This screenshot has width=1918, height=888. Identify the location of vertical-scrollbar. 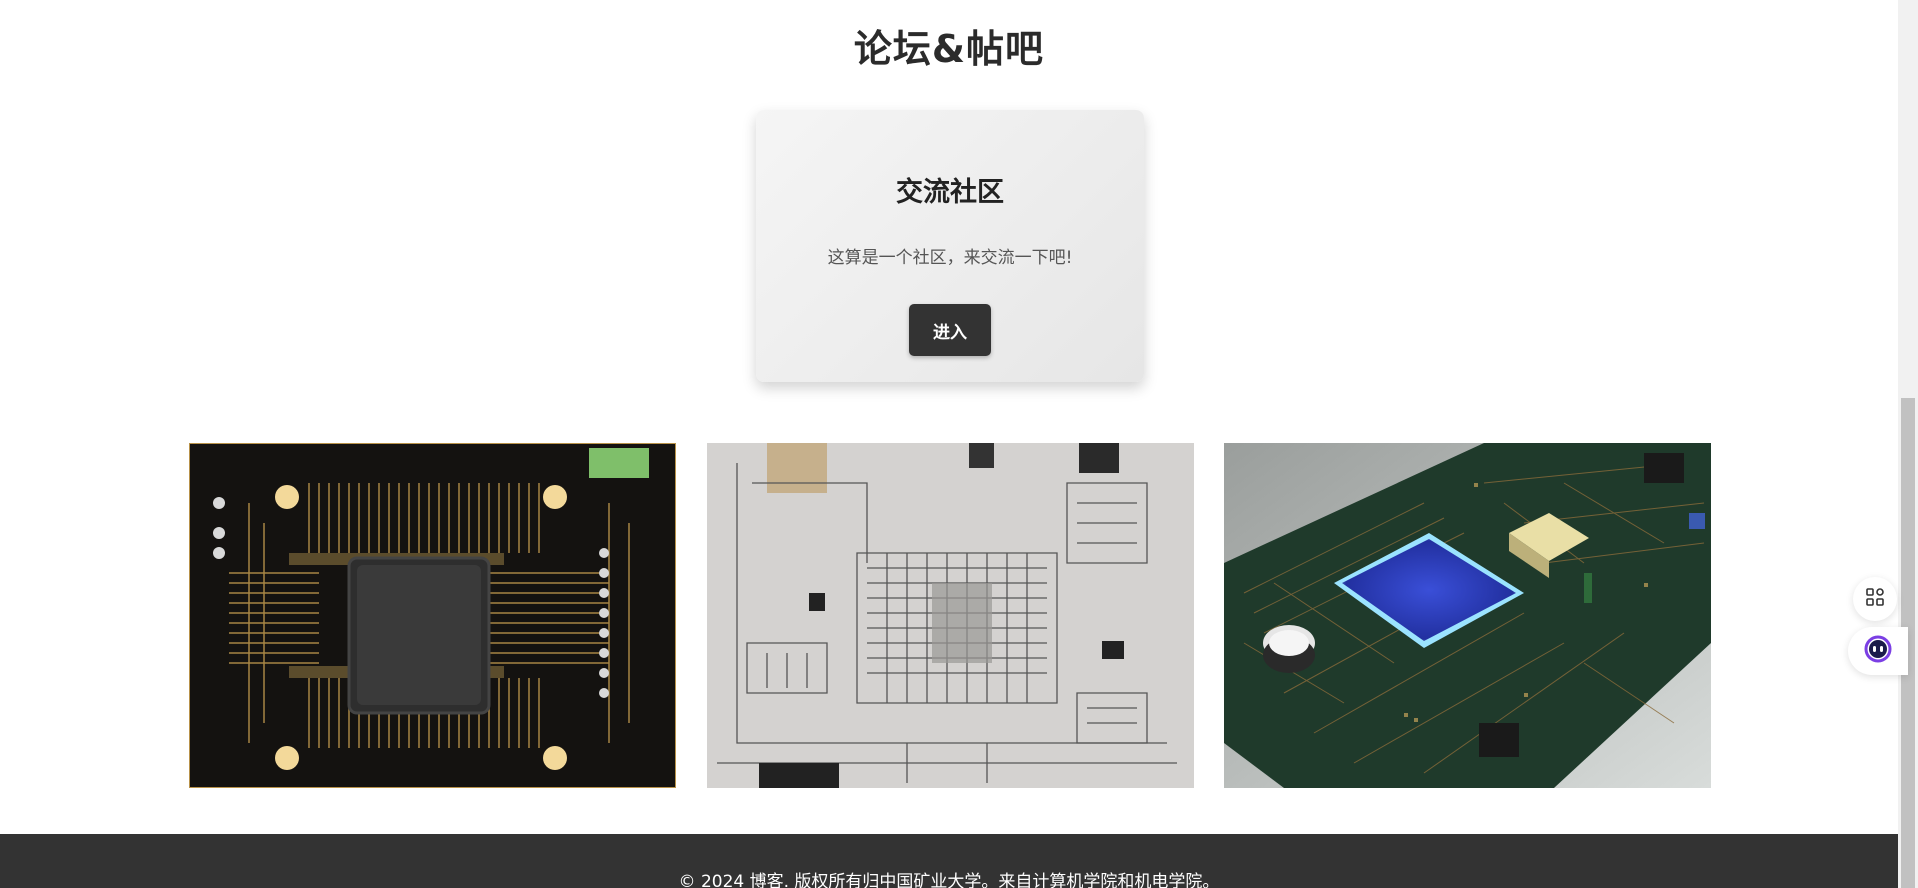
(1908, 444).